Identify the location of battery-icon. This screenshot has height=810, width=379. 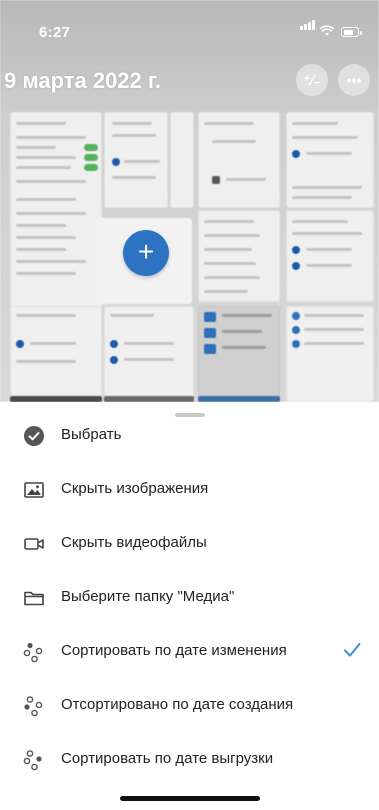
(351, 32).